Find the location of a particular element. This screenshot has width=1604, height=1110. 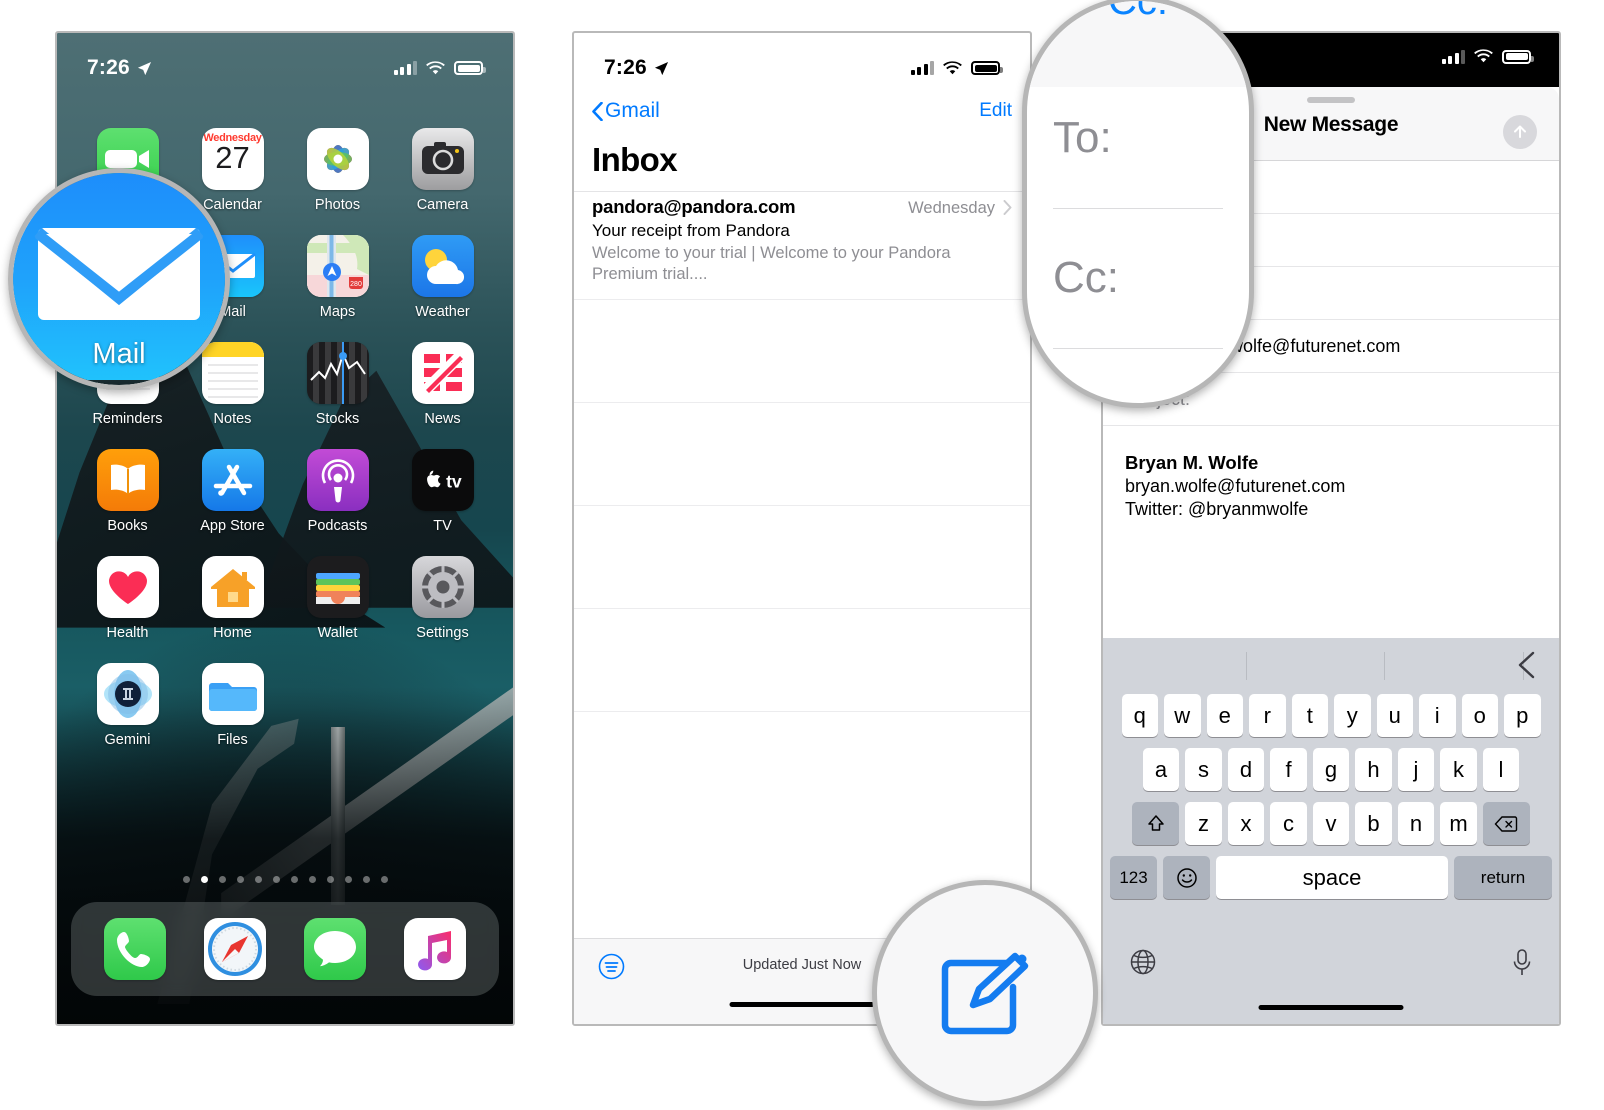

chevron-left-icon is located at coordinates (1526, 665).